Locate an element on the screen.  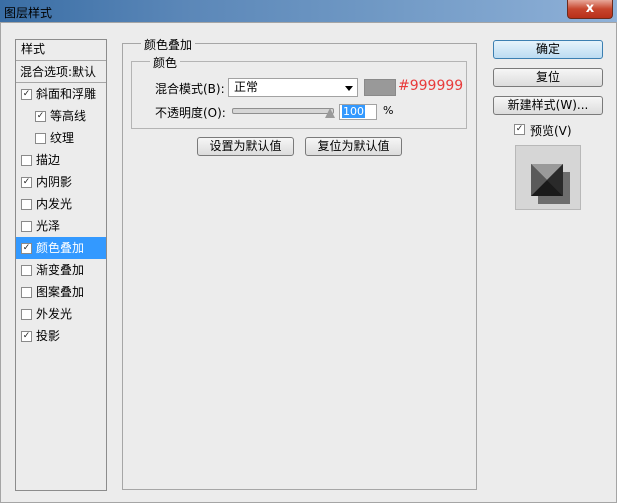
blending-options-item: 混合选项:默认 is located at coordinates (61, 72).